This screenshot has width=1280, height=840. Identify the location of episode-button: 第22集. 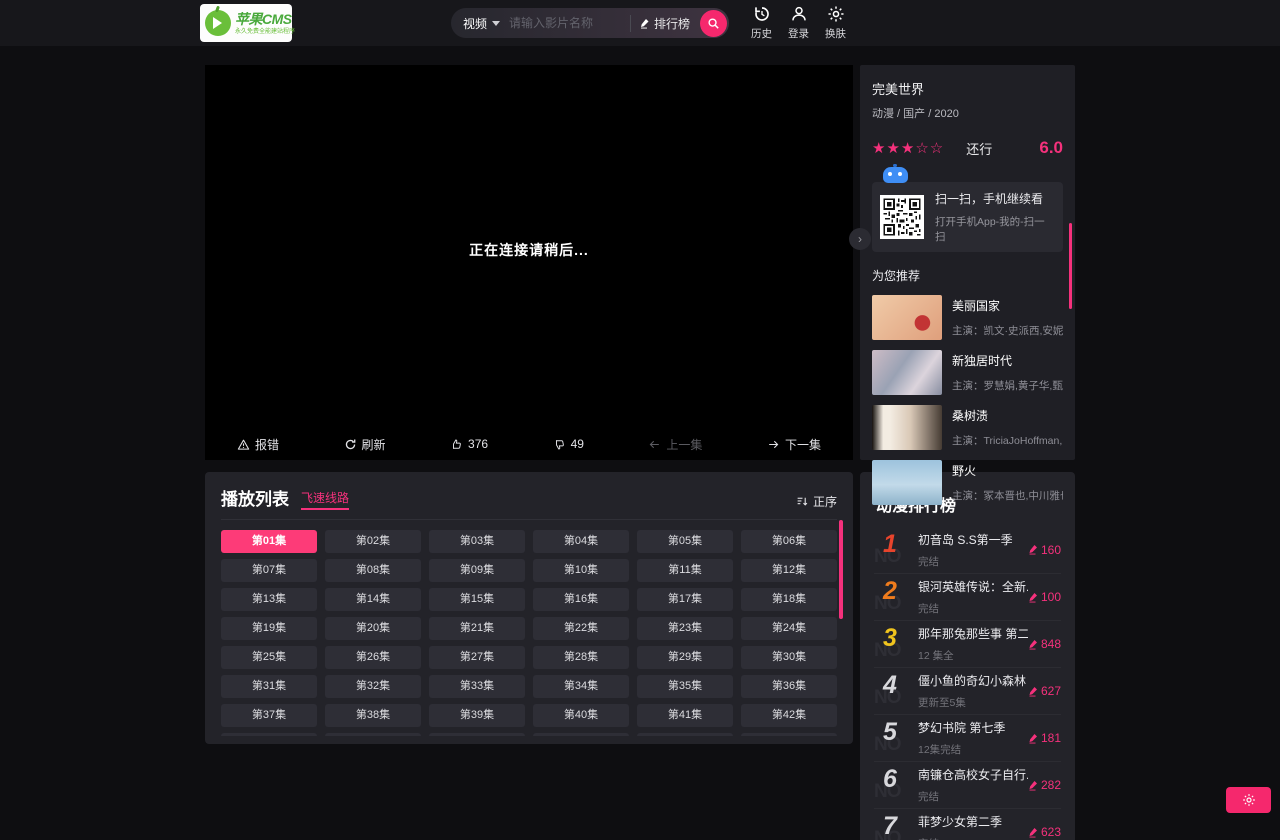
(581, 628).